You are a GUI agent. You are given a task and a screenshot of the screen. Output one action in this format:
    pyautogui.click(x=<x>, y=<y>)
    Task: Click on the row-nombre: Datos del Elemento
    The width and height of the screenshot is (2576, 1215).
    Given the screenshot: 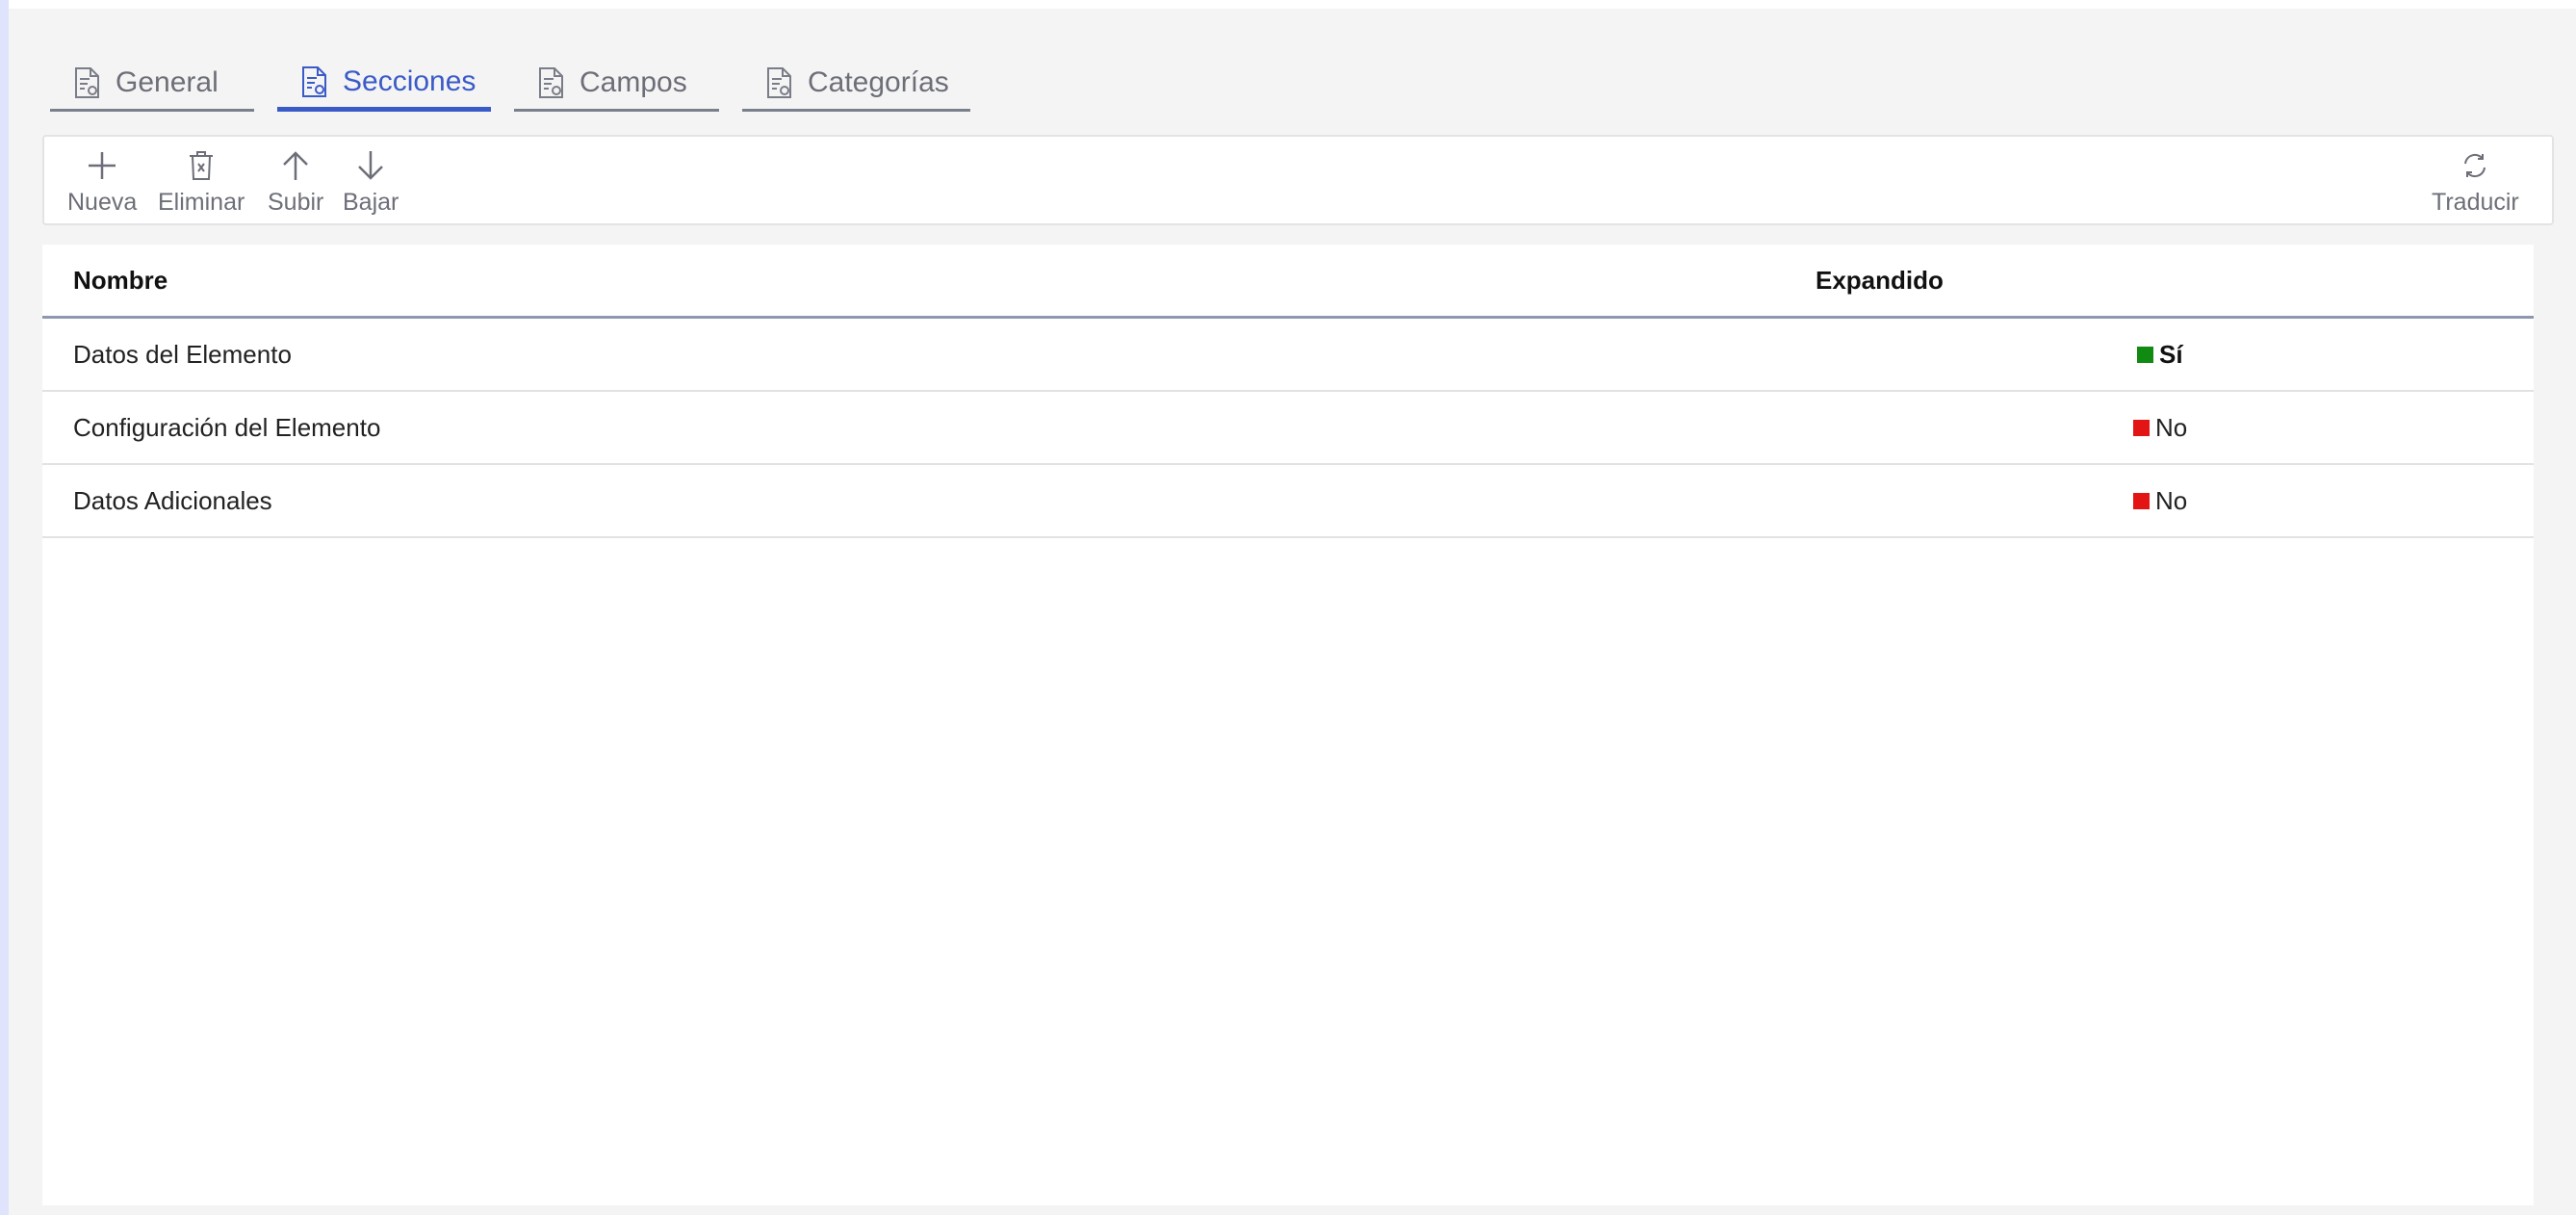 What is the action you would take?
    pyautogui.click(x=183, y=354)
    